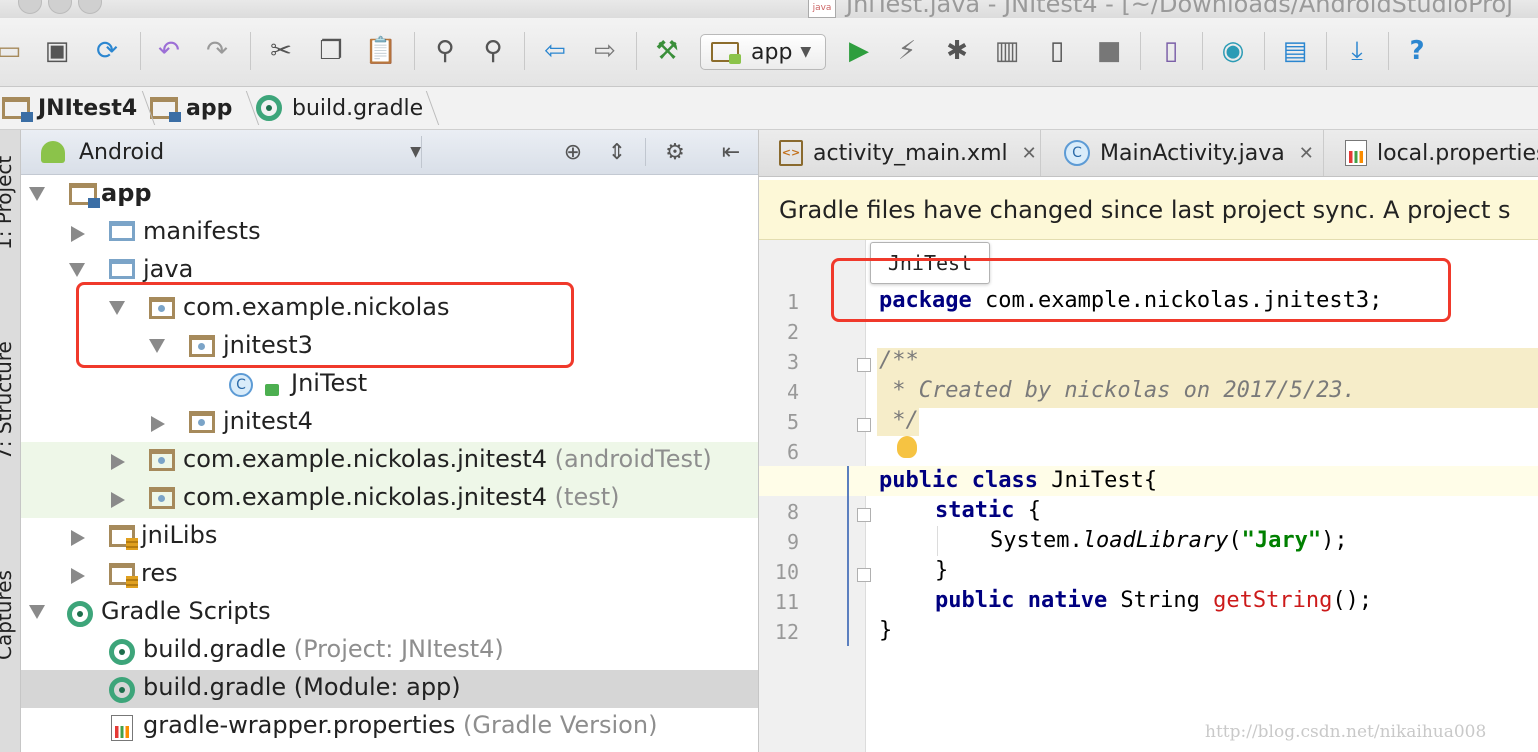 This screenshot has width=1538, height=752. What do you see at coordinates (90, 7) in the screenshot?
I see `window-zoom-button` at bounding box center [90, 7].